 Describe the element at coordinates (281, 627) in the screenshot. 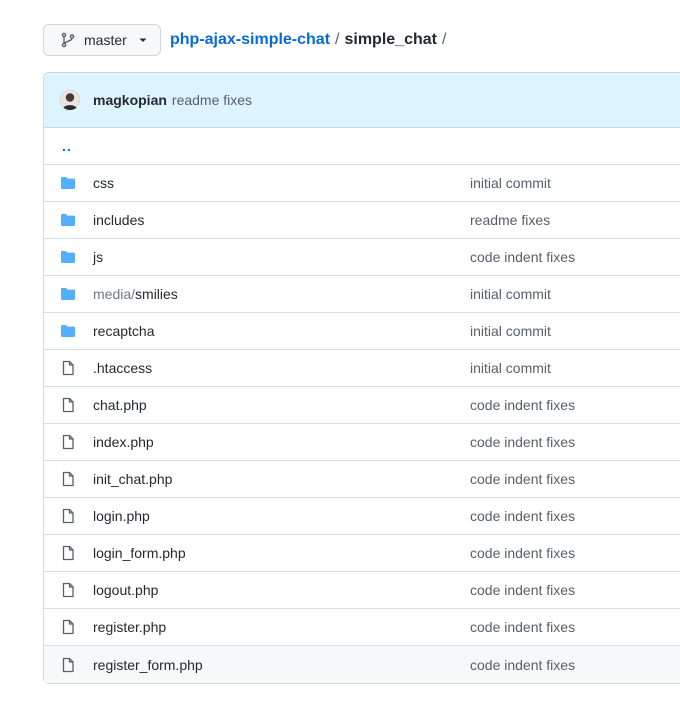

I see `file-name-link: register.php` at that location.